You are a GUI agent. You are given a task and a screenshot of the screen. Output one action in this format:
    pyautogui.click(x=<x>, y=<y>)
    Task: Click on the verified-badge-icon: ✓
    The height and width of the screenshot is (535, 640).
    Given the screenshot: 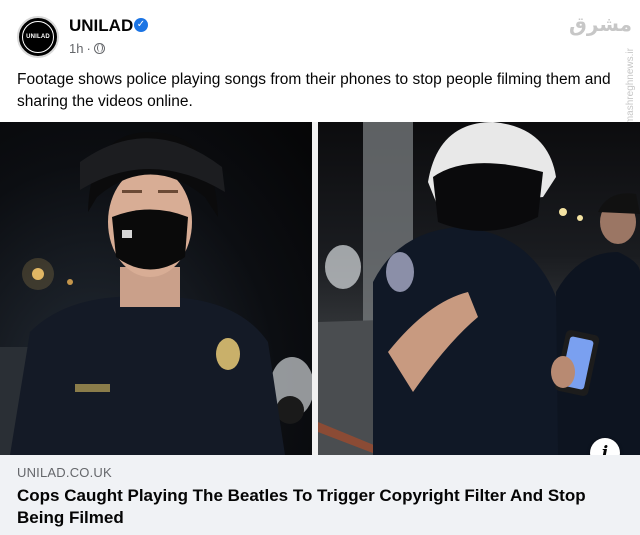 What is the action you would take?
    pyautogui.click(x=141, y=25)
    